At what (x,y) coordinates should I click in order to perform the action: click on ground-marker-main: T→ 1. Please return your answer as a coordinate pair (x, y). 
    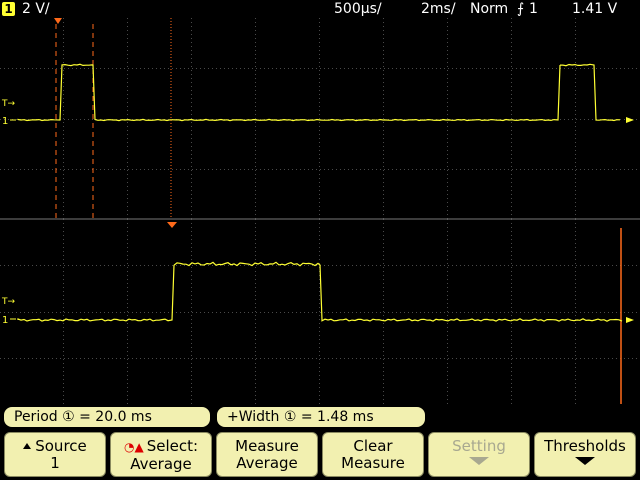
    Looking at the image, I should click on (8, 113).